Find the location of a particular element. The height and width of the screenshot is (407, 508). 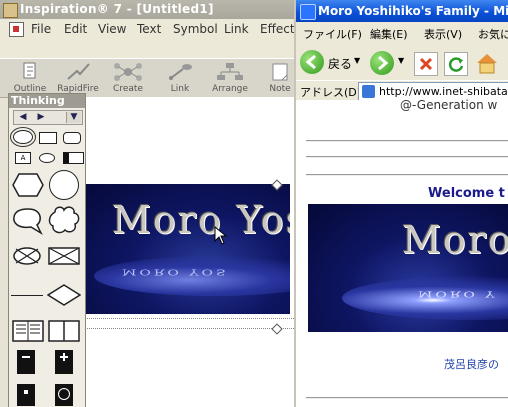

internet-explorer-icon is located at coordinates (308, 12).